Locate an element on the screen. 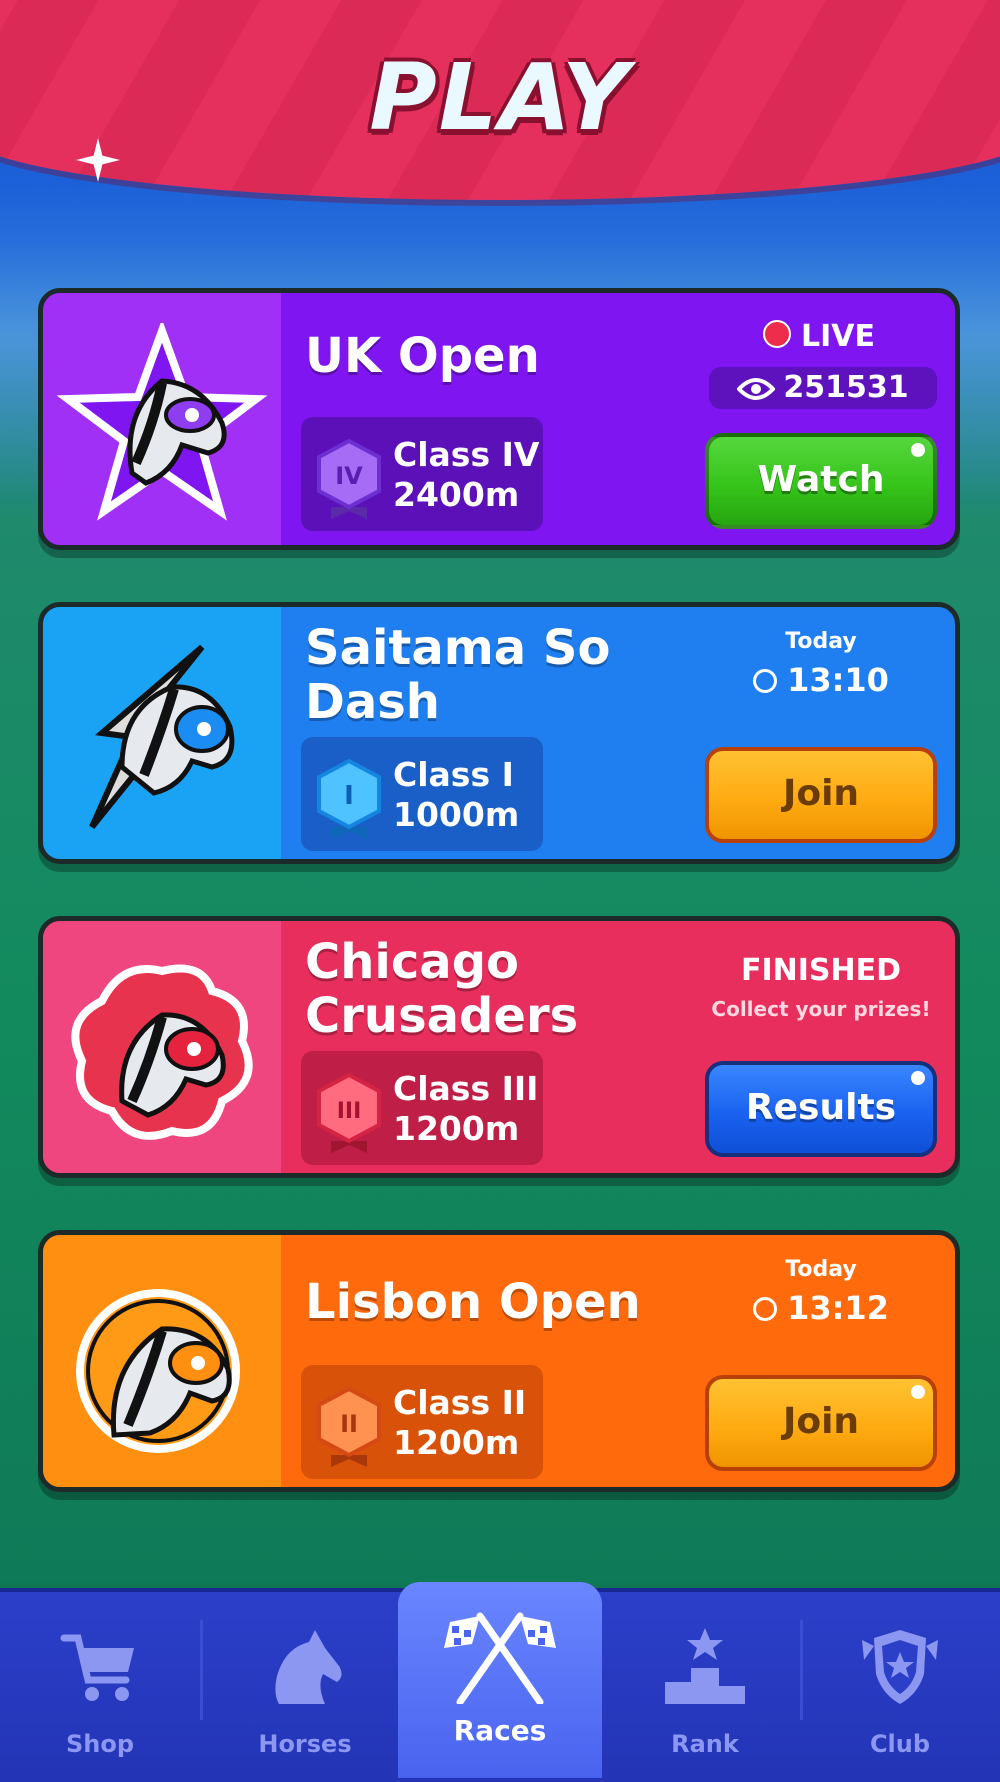 The height and width of the screenshot is (1782, 1000). nav-item-horses: Horses is located at coordinates (305, 1683).